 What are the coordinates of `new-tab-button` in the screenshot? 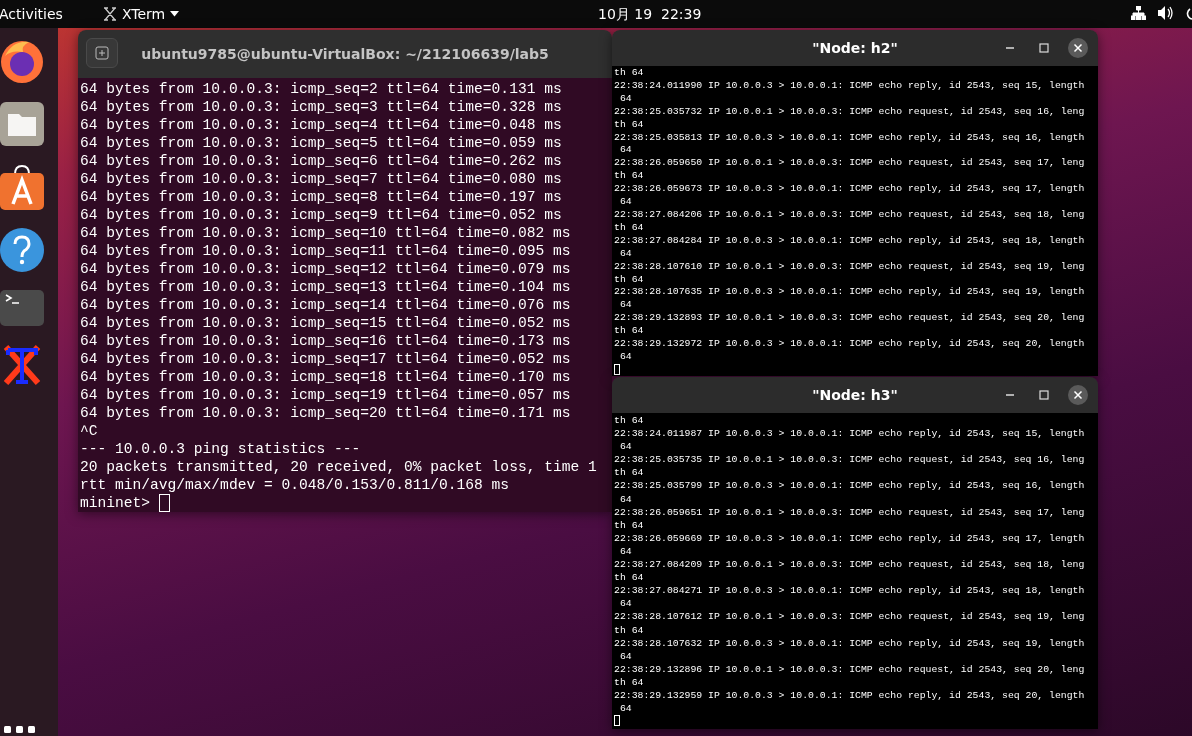 It's located at (102, 53).